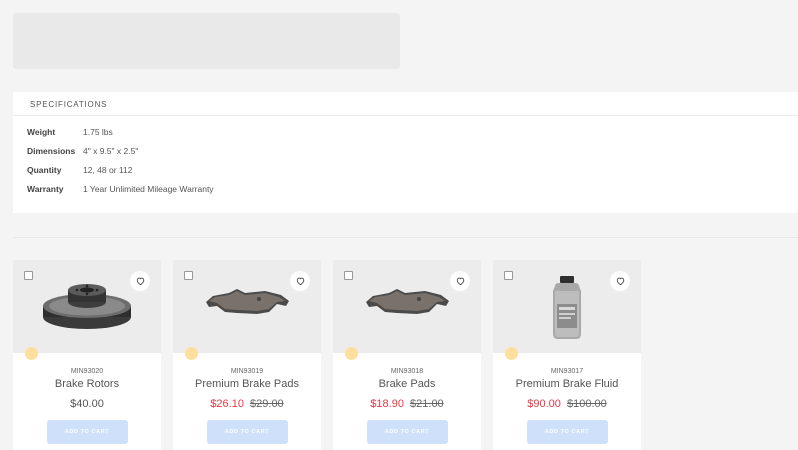 The width and height of the screenshot is (798, 450). Describe the element at coordinates (427, 404) in the screenshot. I see `original-price: $21.00` at that location.